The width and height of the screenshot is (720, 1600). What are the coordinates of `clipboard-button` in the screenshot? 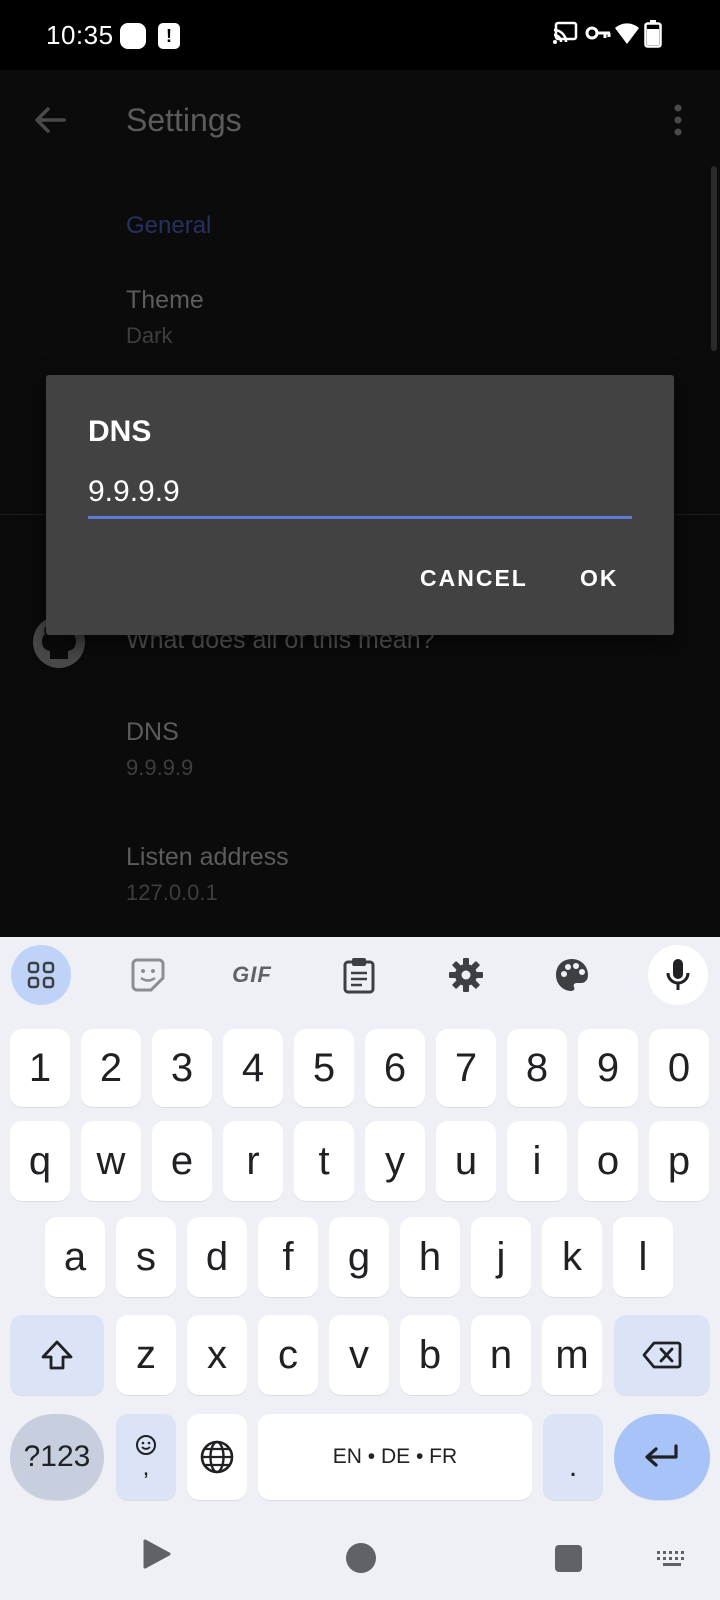 It's located at (359, 975).